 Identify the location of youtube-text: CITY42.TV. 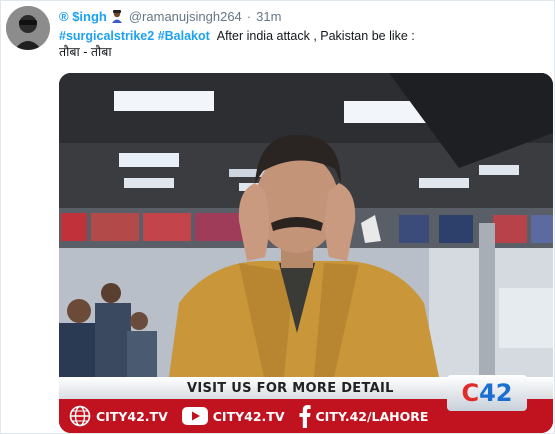
(248, 416).